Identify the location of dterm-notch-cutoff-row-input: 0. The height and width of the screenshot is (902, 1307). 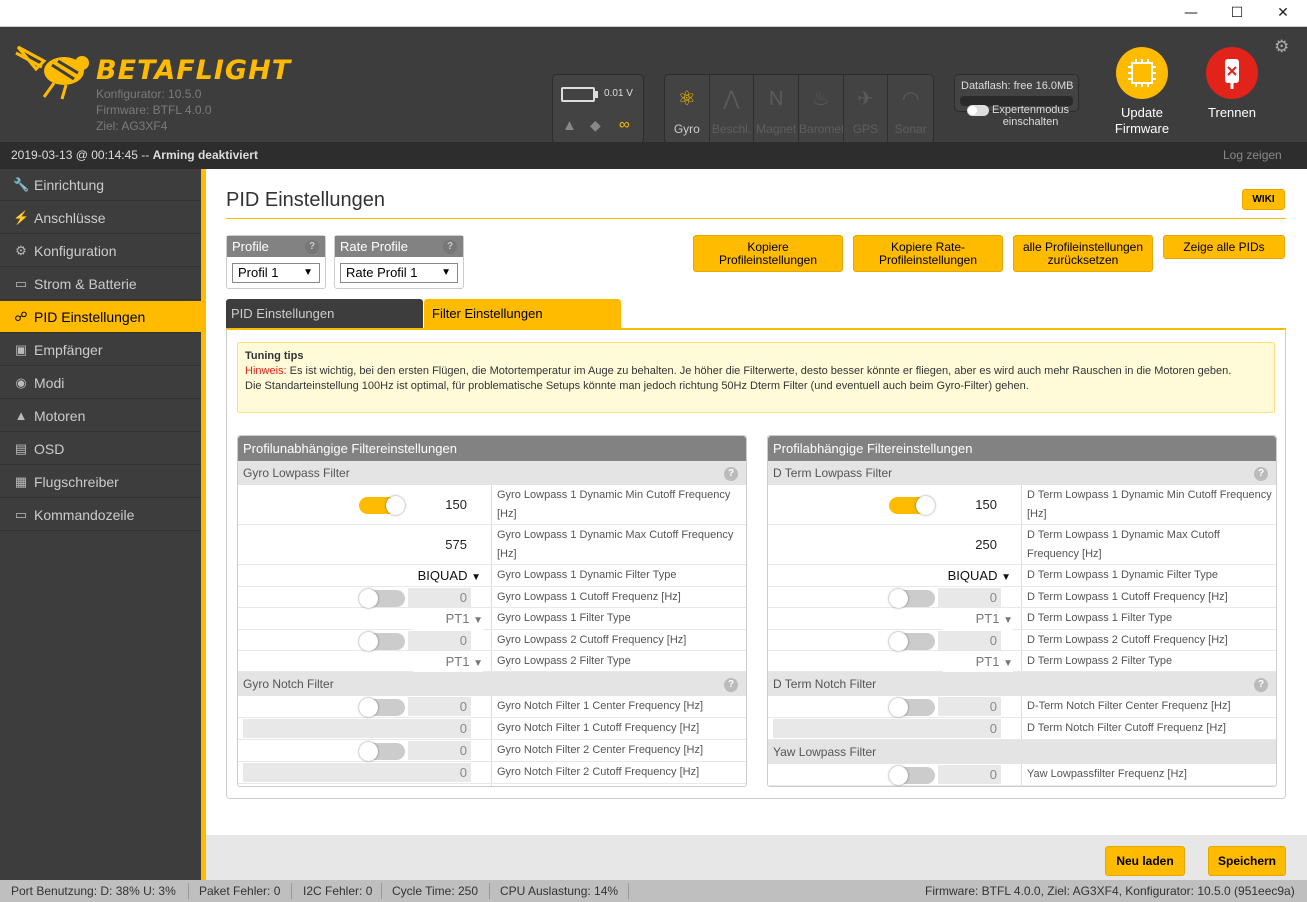
(887, 728).